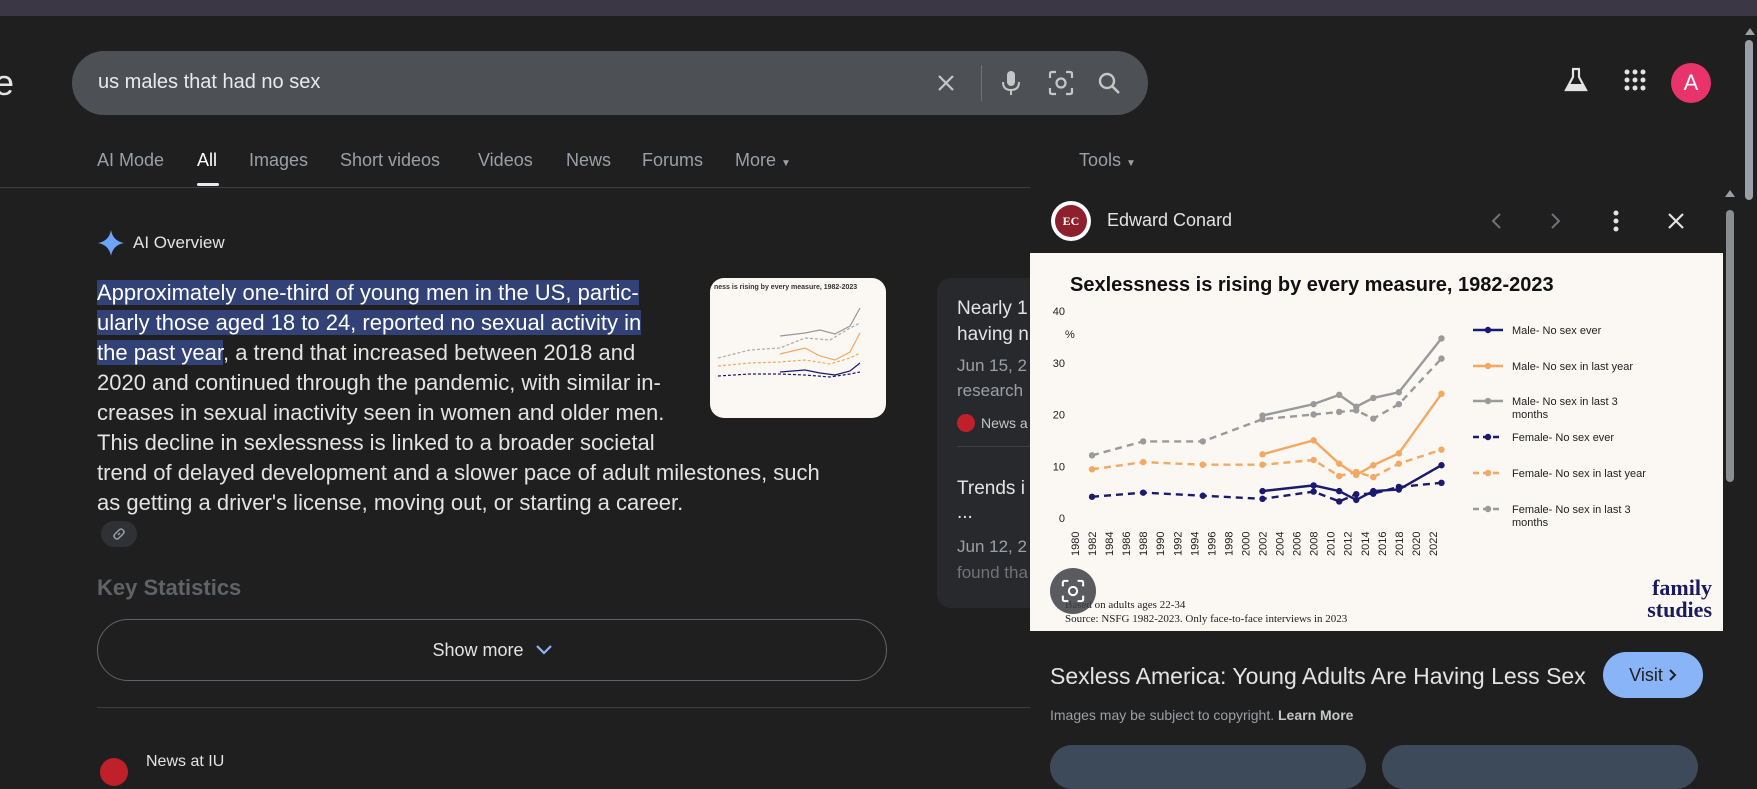 The height and width of the screenshot is (789, 1757). Describe the element at coordinates (992, 572) in the screenshot. I see `news-snippet: found tha` at that location.